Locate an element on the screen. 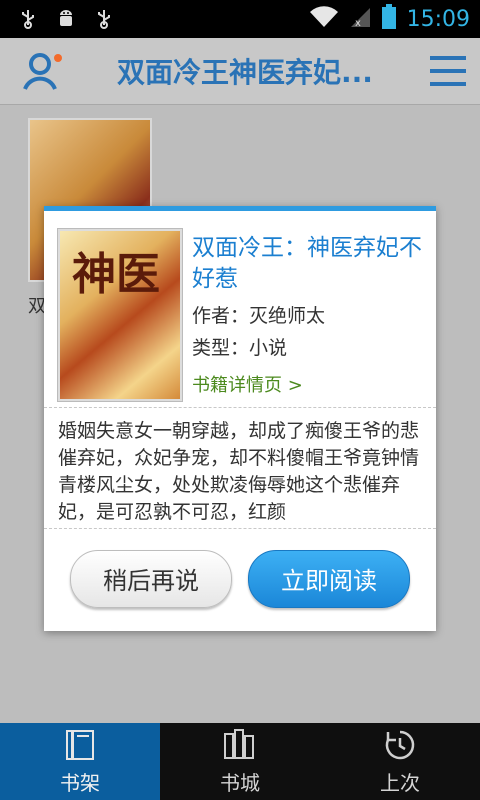 Image resolution: width=480 pixels, height=800 pixels. user-icon is located at coordinates (44, 71).